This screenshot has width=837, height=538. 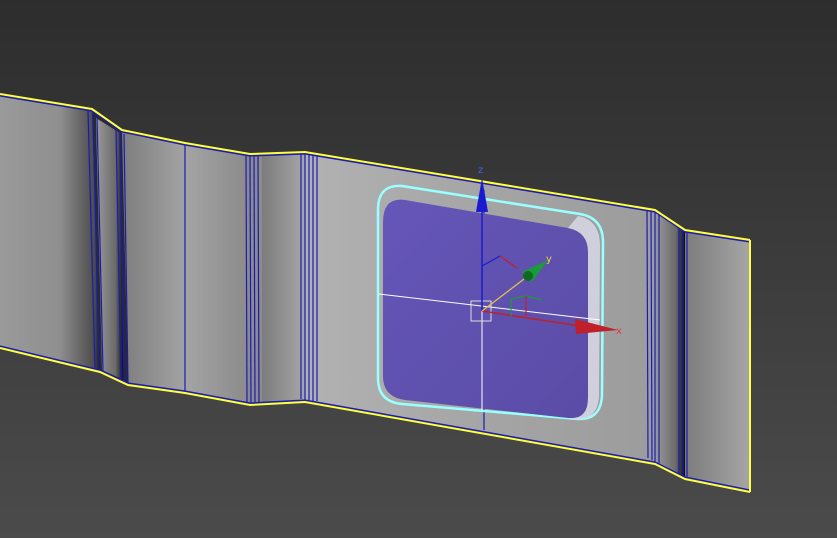 I want to click on y-axis-label: y, so click(x=549, y=259).